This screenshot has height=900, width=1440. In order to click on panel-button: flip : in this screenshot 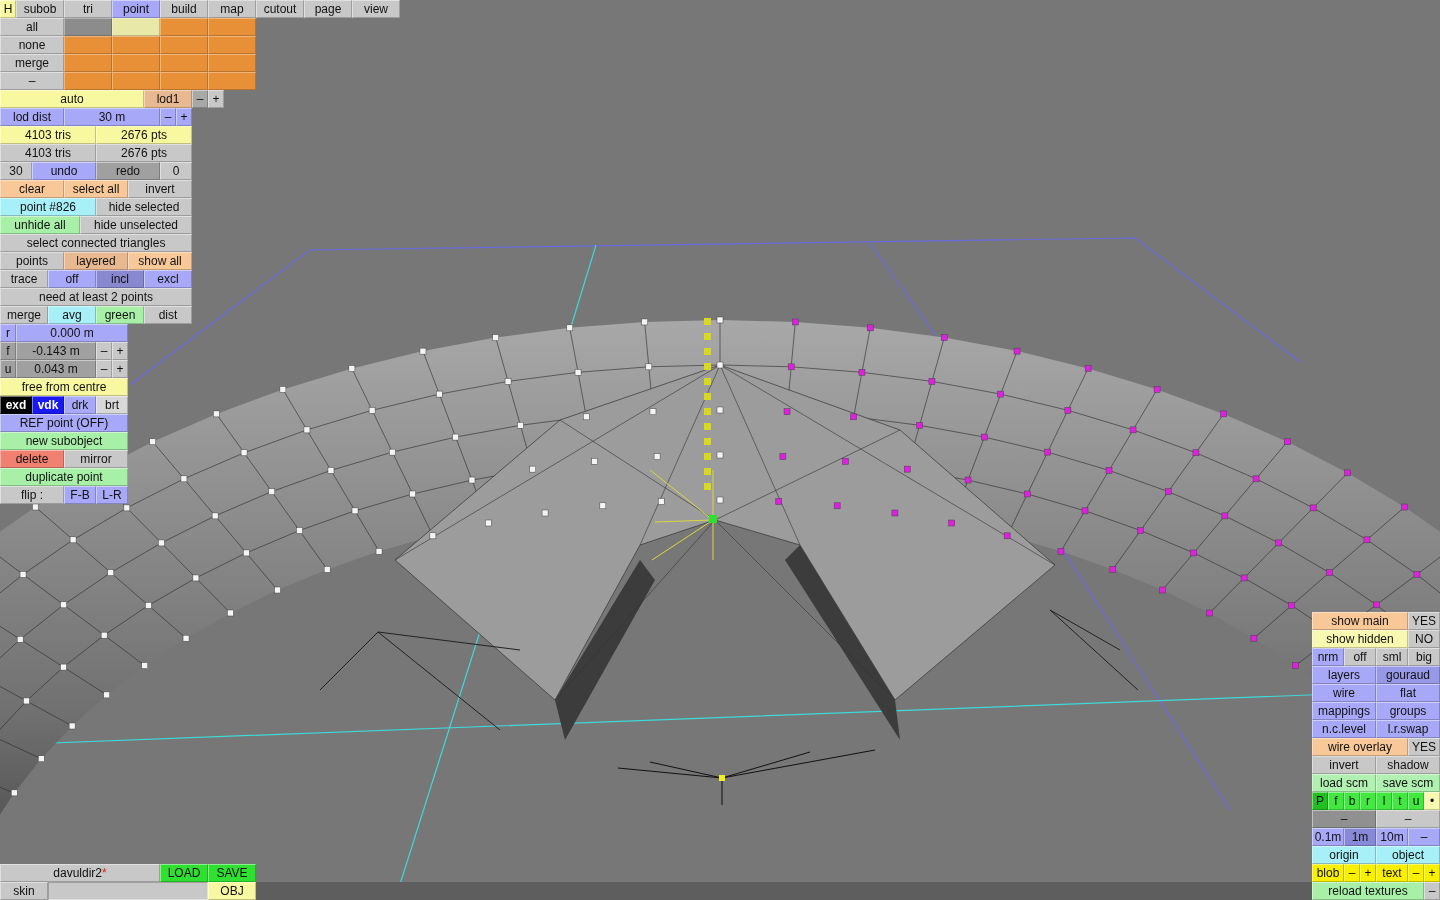, I will do `click(32, 495)`.